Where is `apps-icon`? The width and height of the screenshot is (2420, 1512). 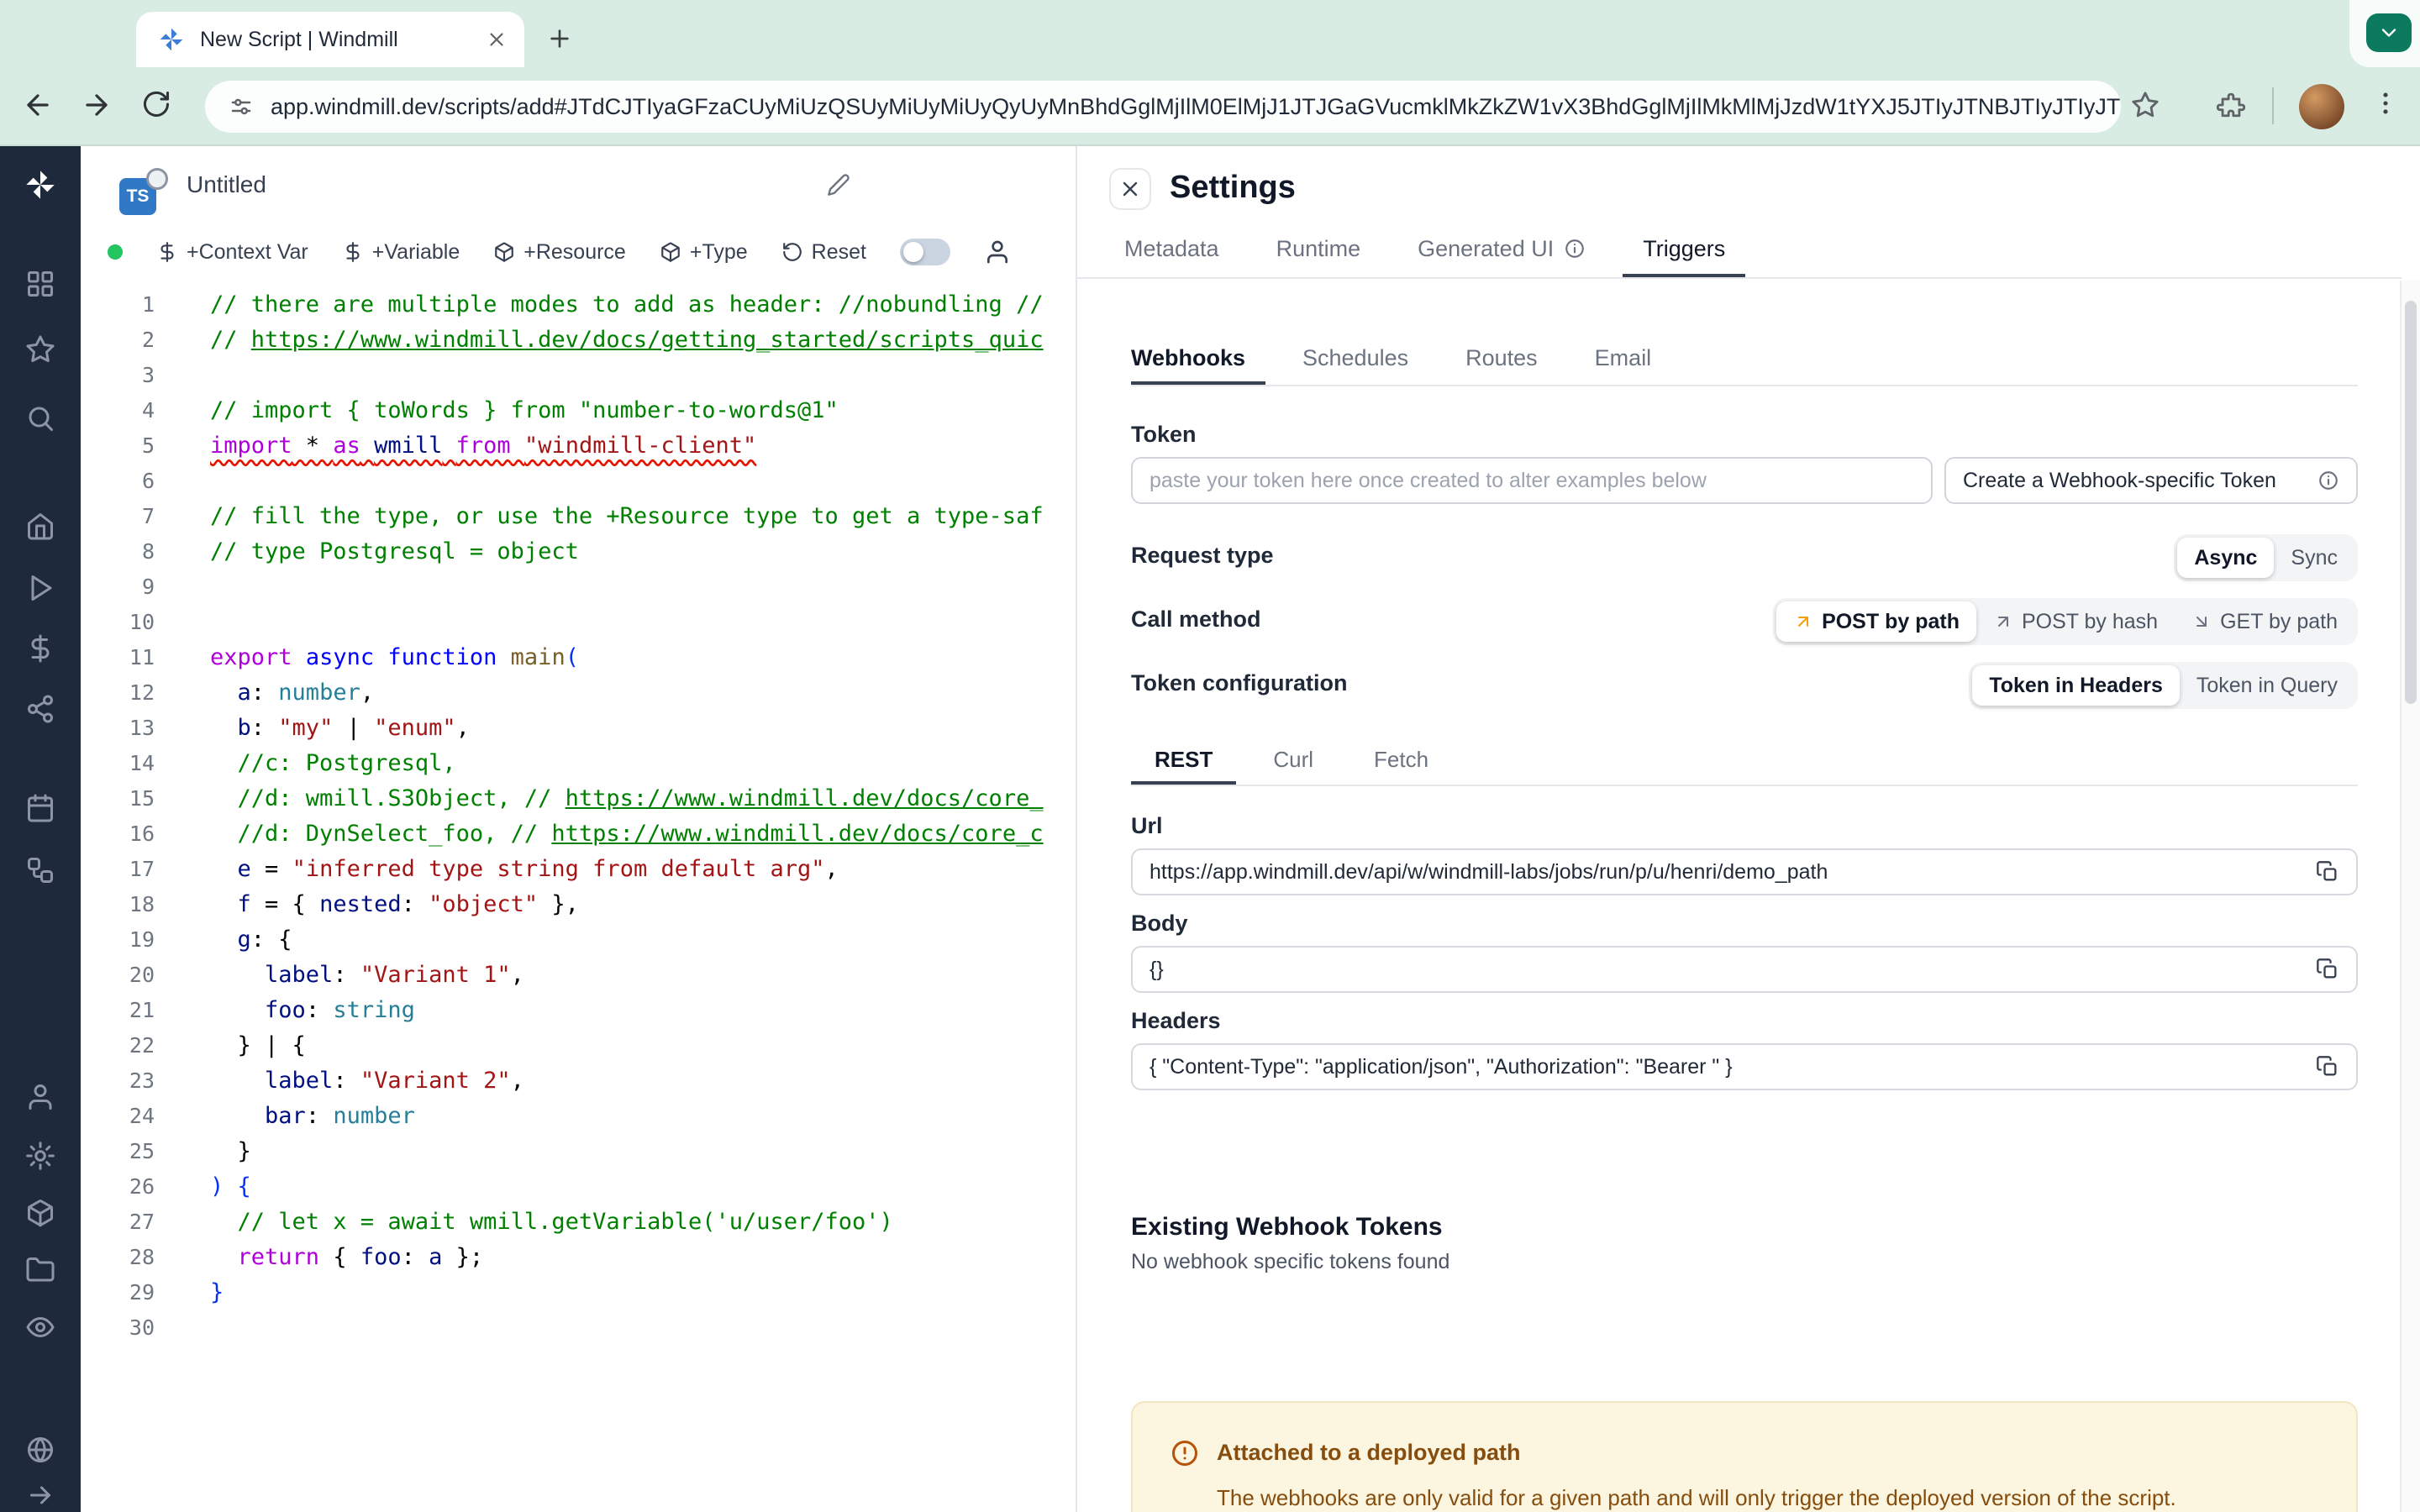 apps-icon is located at coordinates (40, 284).